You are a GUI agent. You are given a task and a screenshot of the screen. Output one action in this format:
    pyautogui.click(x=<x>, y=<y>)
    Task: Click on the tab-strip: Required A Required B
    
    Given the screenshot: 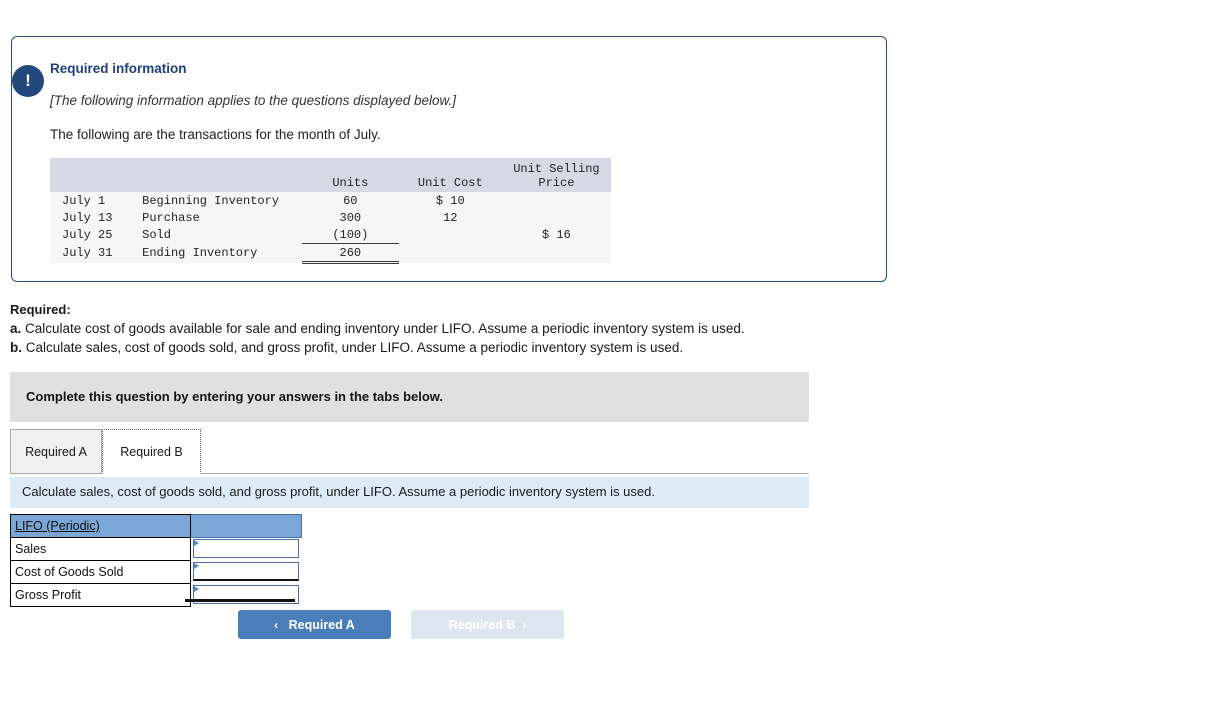 What is the action you would take?
    pyautogui.click(x=409, y=451)
    